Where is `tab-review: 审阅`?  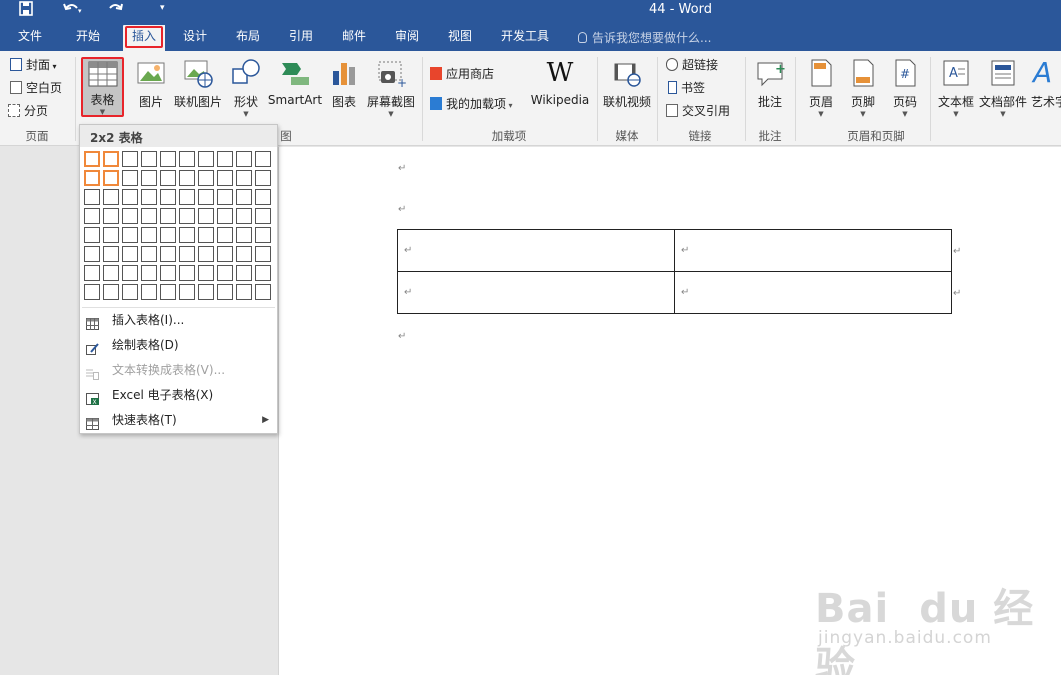 tab-review: 审阅 is located at coordinates (407, 39).